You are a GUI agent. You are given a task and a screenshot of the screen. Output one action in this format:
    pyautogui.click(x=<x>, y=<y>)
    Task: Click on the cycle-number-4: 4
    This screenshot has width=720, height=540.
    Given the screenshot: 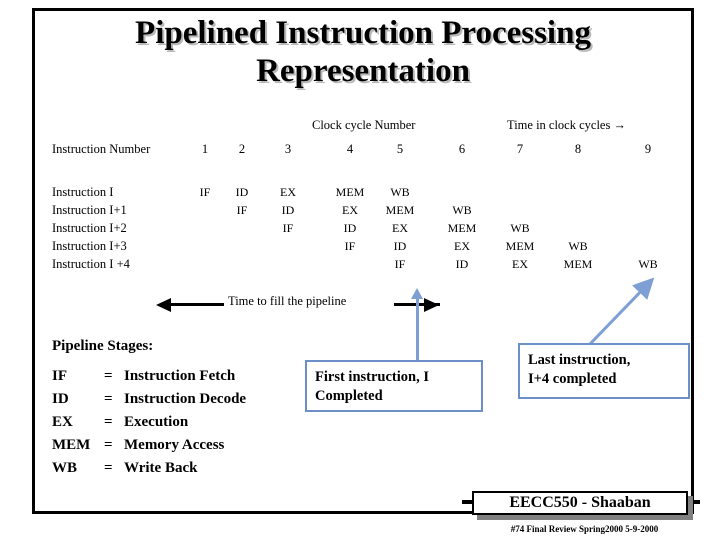 What is the action you would take?
    pyautogui.click(x=350, y=149)
    